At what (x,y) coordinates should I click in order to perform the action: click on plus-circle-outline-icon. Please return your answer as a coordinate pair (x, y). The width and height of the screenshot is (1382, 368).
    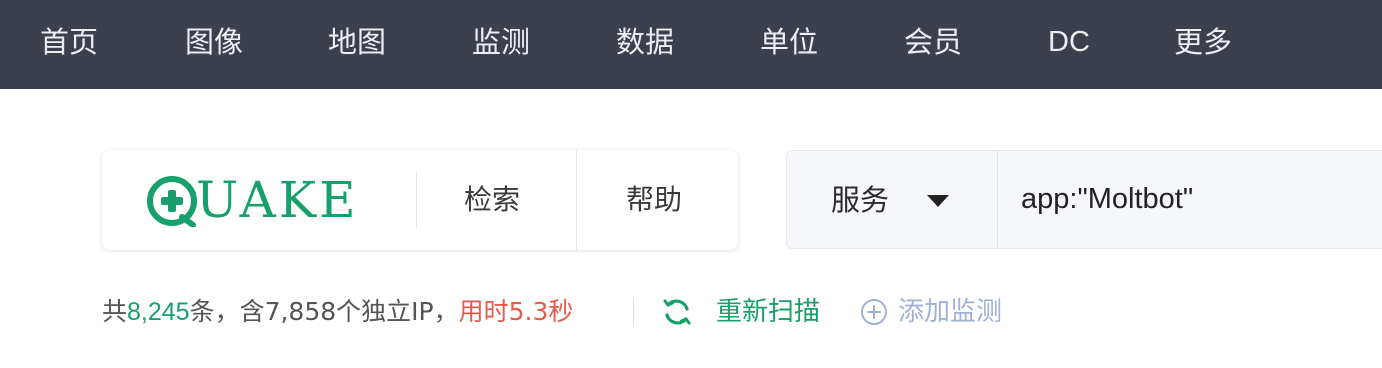
    Looking at the image, I should click on (874, 312).